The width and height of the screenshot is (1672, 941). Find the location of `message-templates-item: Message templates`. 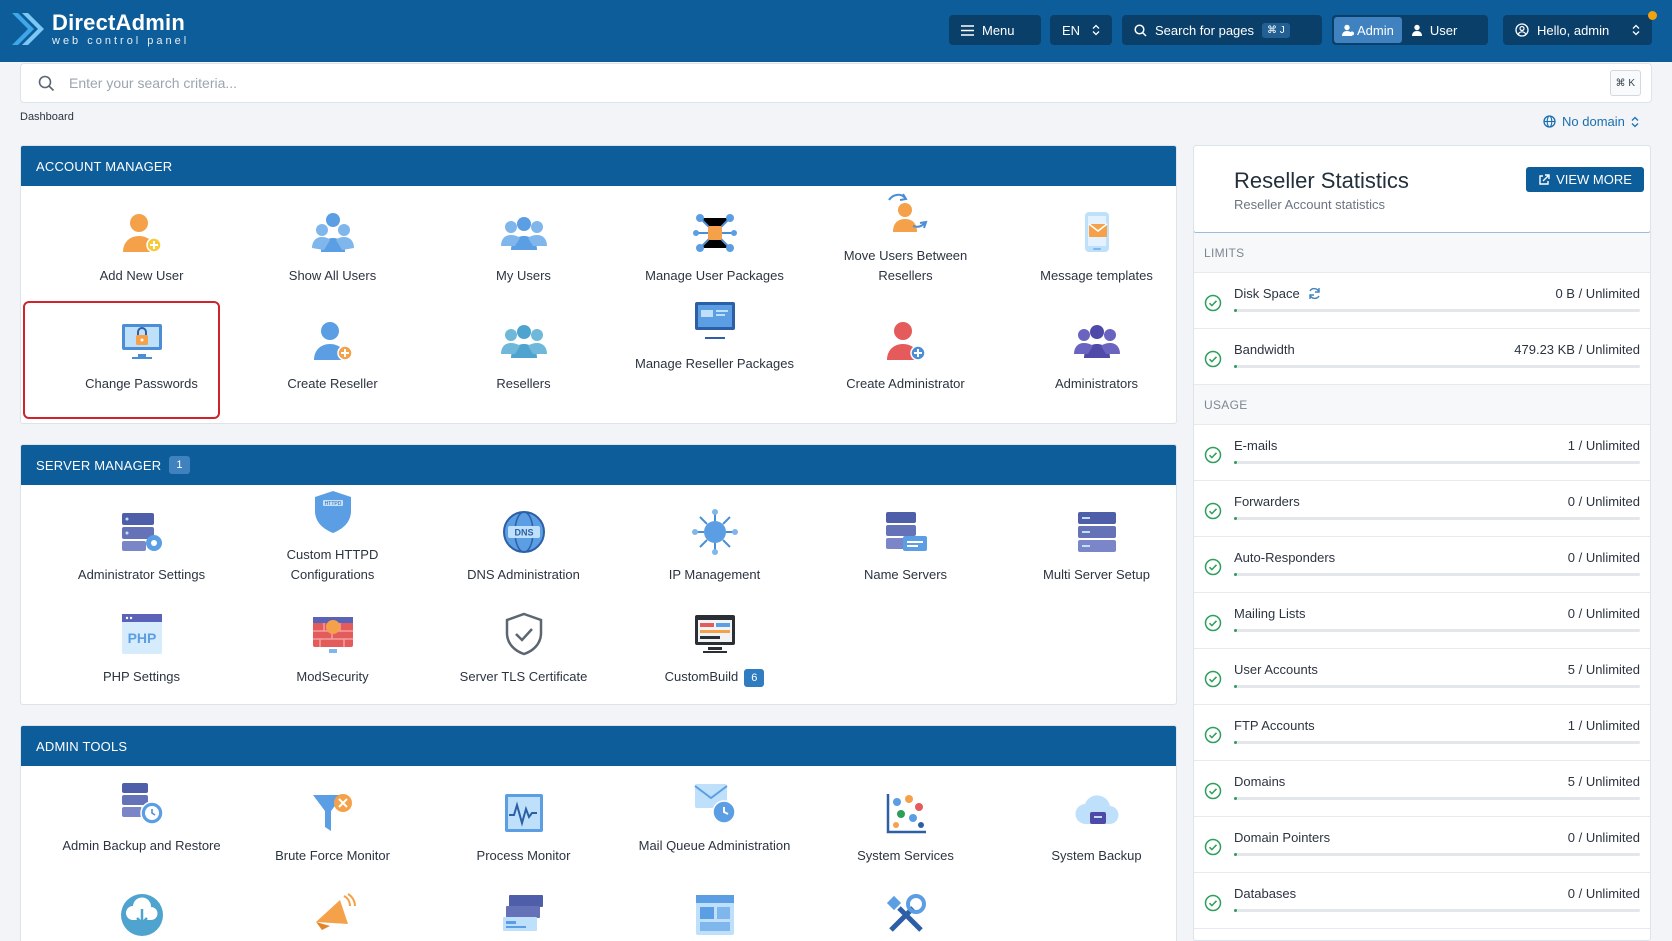

message-templates-item: Message templates is located at coordinates (1088, 248).